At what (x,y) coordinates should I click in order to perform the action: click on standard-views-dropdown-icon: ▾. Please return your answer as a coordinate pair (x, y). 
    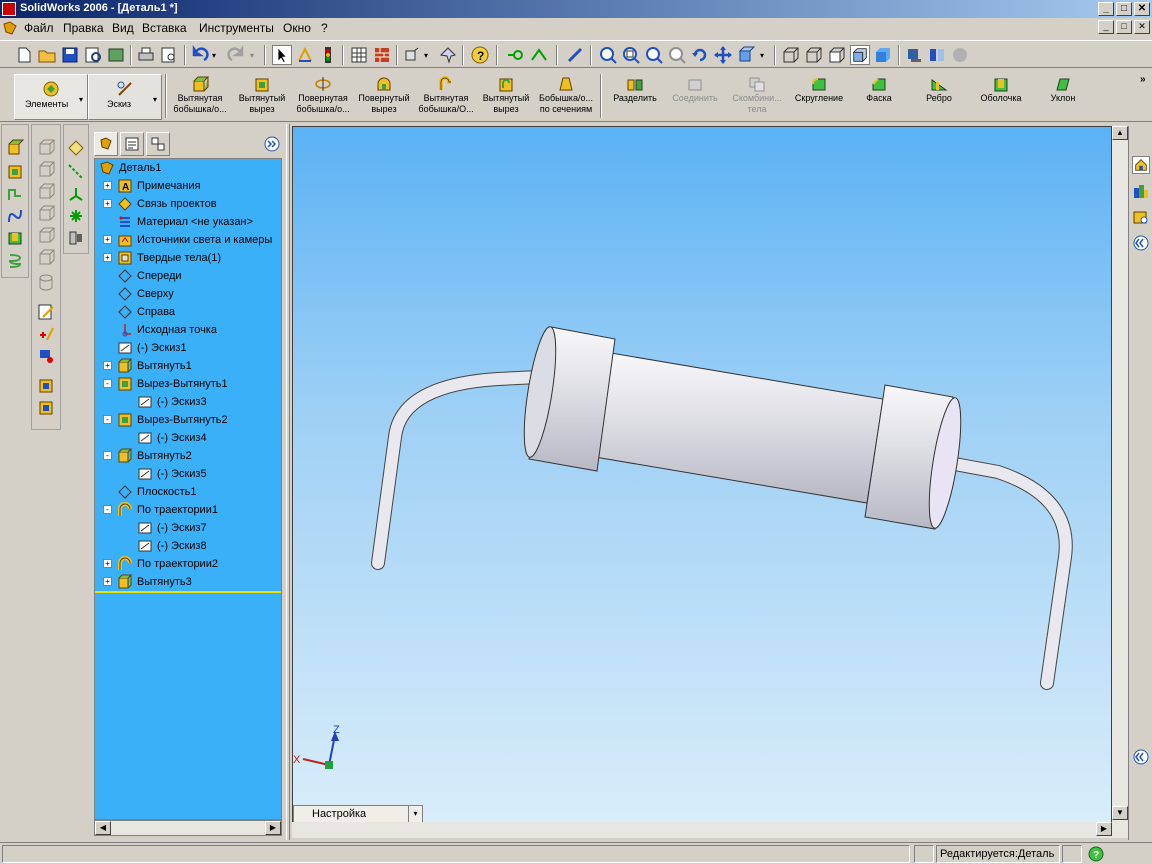
    Looking at the image, I should click on (762, 55).